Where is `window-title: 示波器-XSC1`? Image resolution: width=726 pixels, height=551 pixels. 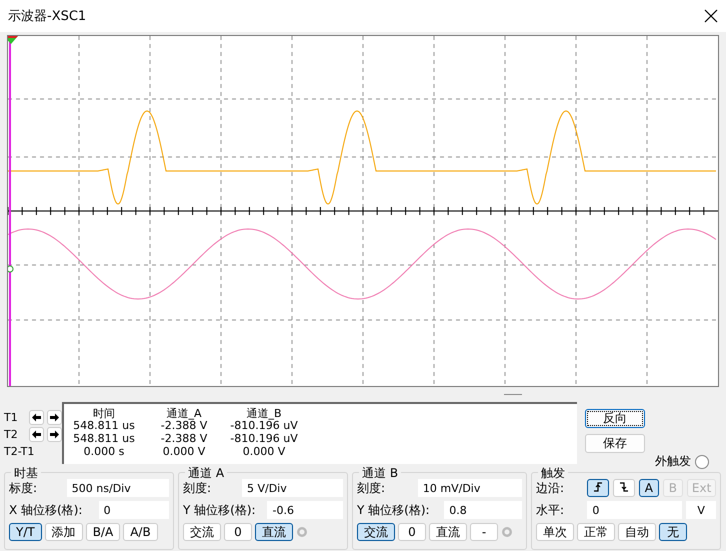
window-title: 示波器-XSC1 is located at coordinates (47, 16).